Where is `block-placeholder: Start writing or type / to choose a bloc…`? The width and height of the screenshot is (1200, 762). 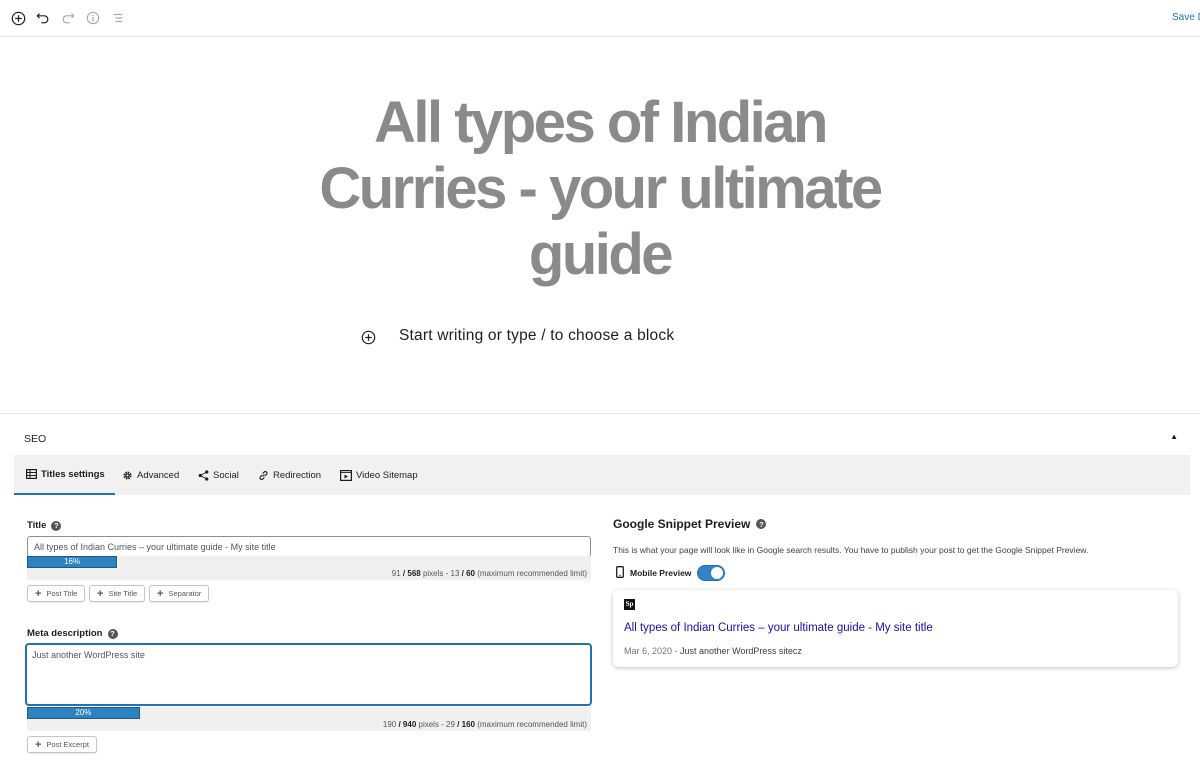 block-placeholder: Start writing or type / to choose a bloc… is located at coordinates (536, 336).